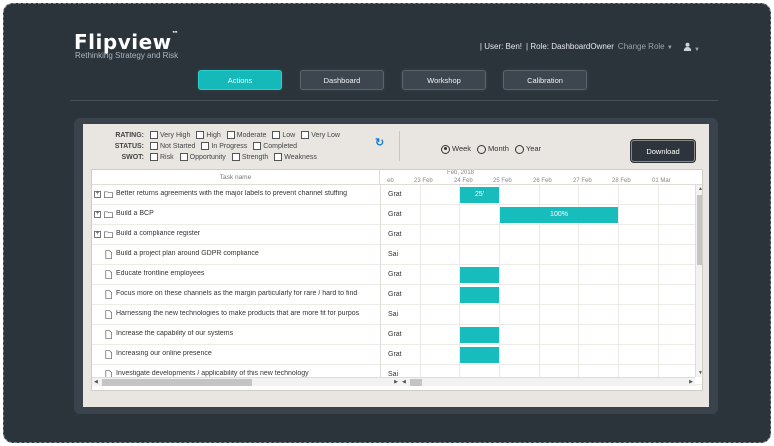 This screenshot has height=446, width=774. I want to click on checkbox-low, so click(276, 135).